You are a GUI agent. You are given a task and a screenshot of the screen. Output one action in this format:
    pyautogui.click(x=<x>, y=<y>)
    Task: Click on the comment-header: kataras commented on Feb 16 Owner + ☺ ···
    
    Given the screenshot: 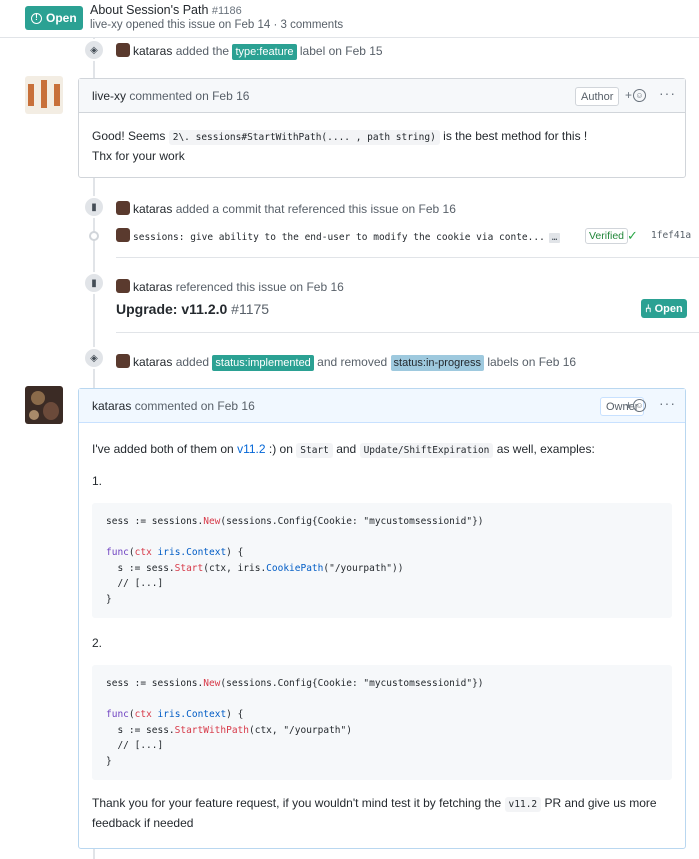 What is the action you would take?
    pyautogui.click(x=382, y=406)
    